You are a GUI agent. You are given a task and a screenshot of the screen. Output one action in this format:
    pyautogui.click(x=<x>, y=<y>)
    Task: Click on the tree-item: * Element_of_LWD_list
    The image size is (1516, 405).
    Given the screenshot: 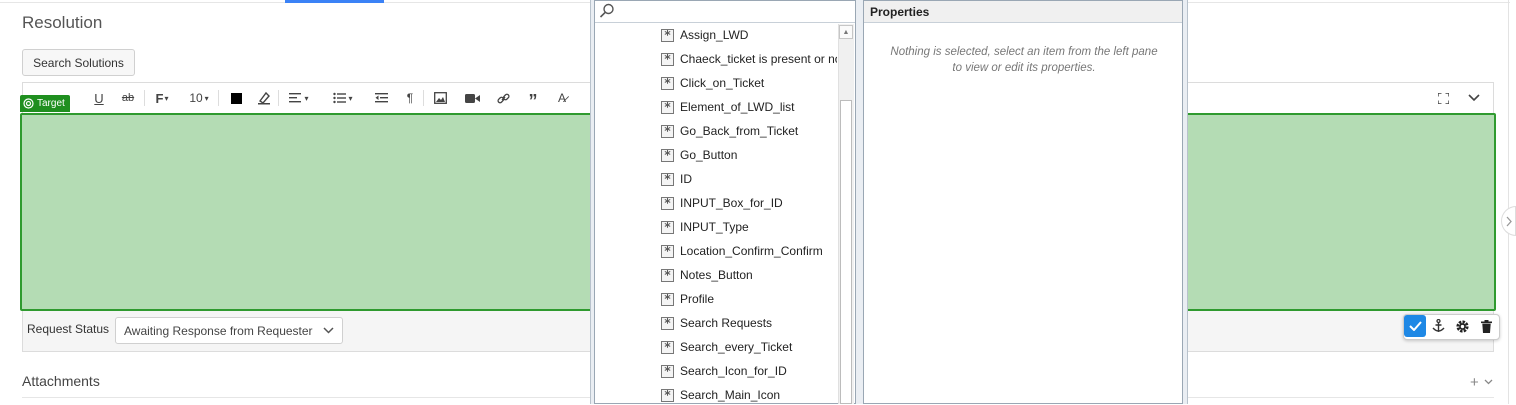 What is the action you would take?
    pyautogui.click(x=749, y=107)
    